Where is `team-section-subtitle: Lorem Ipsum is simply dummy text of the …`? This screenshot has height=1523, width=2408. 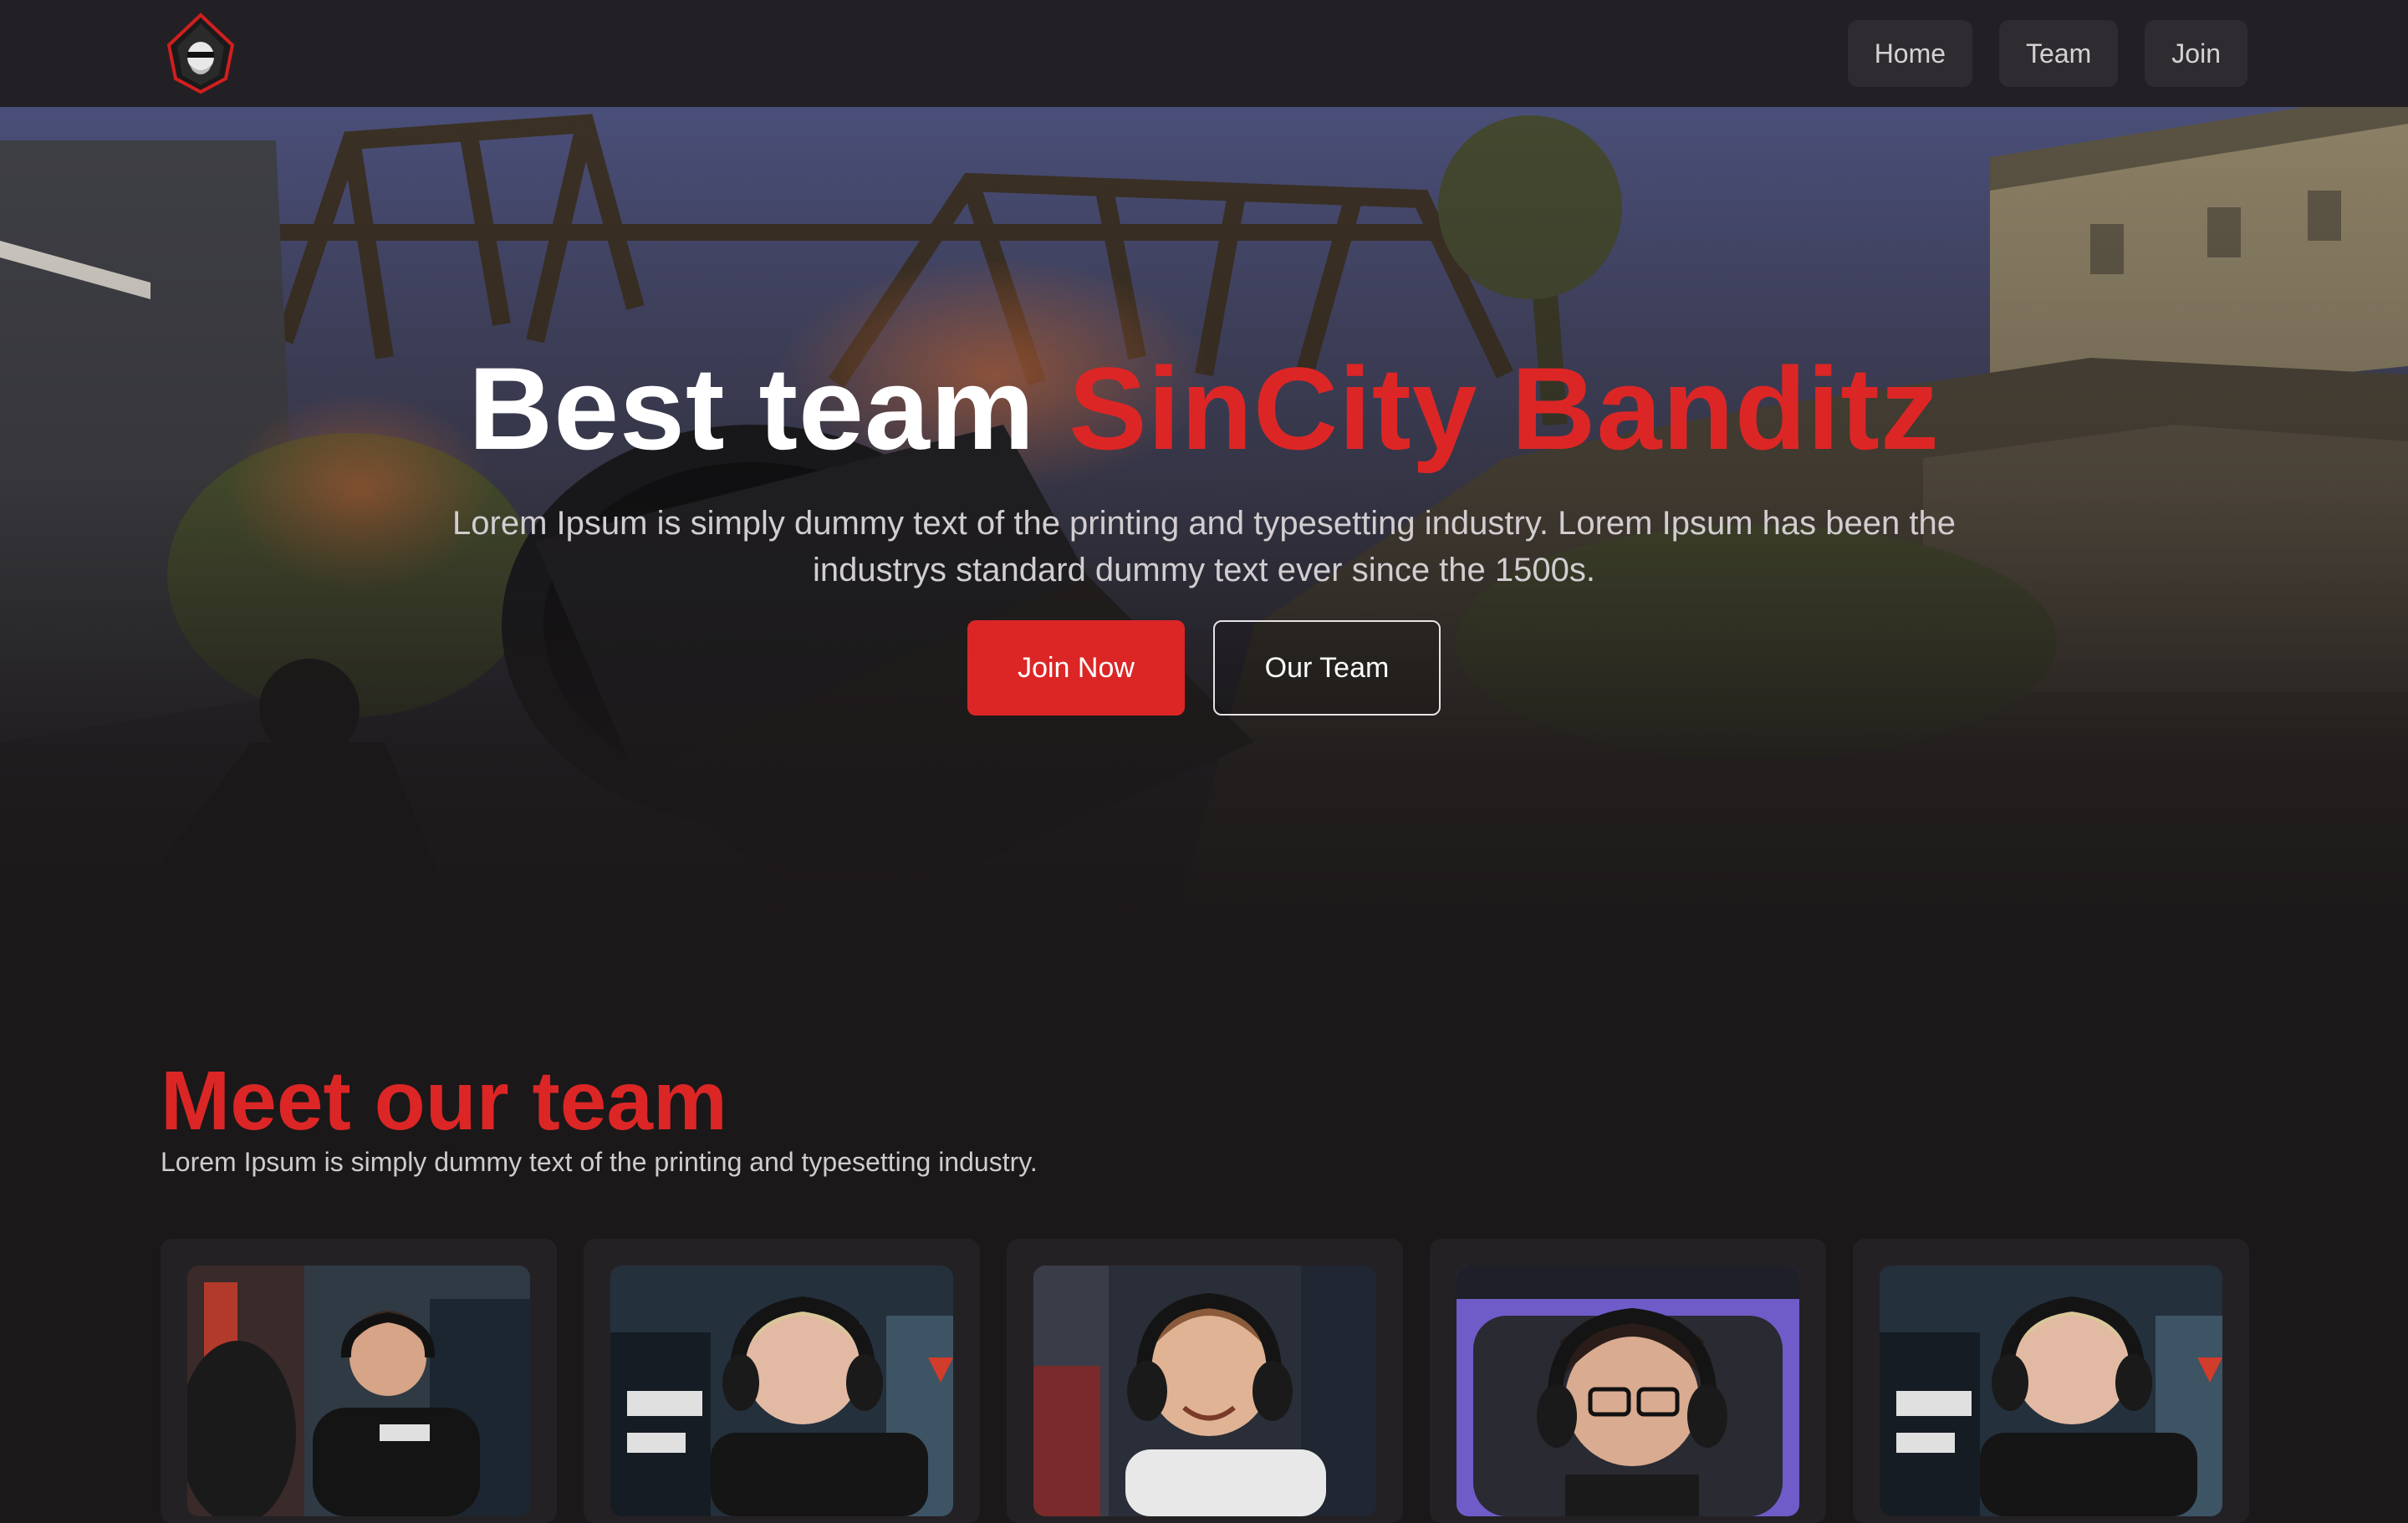 team-section-subtitle: Lorem Ipsum is simply dummy text of the … is located at coordinates (599, 1162).